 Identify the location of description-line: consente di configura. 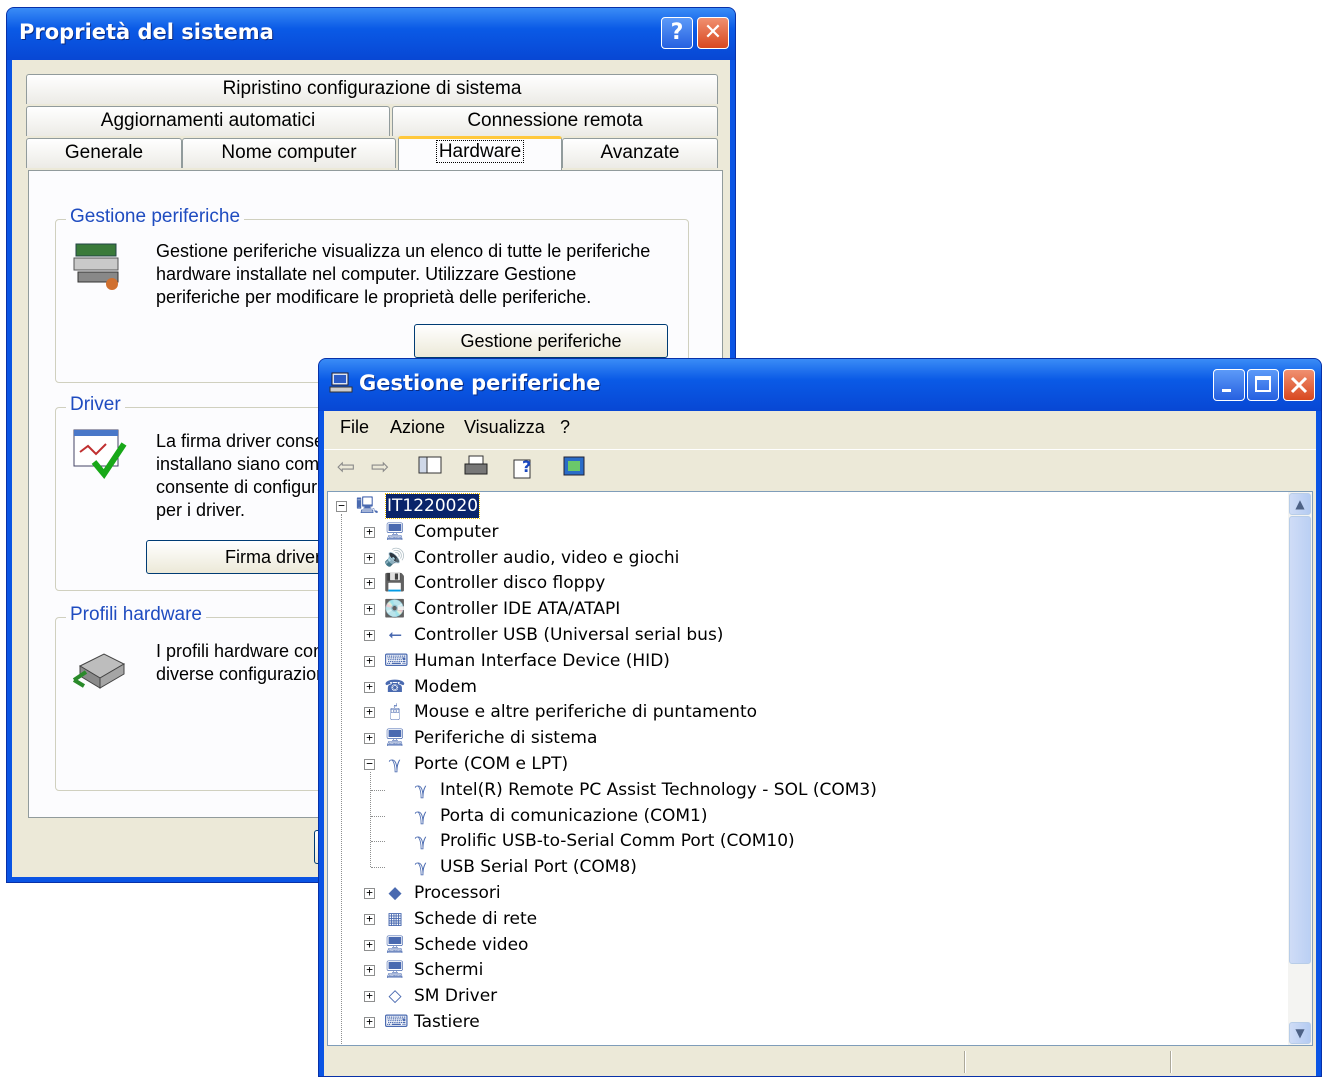
(242, 487).